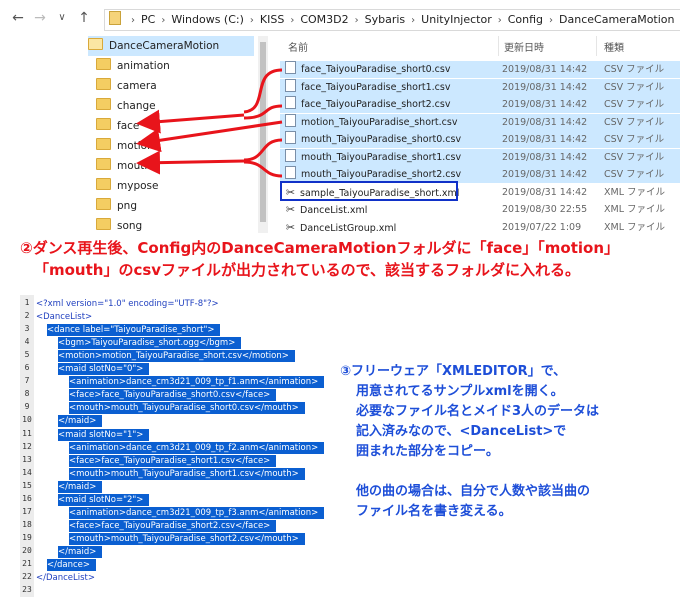 This screenshot has width=680, height=597. I want to click on line-number: 23, so click(27, 590).